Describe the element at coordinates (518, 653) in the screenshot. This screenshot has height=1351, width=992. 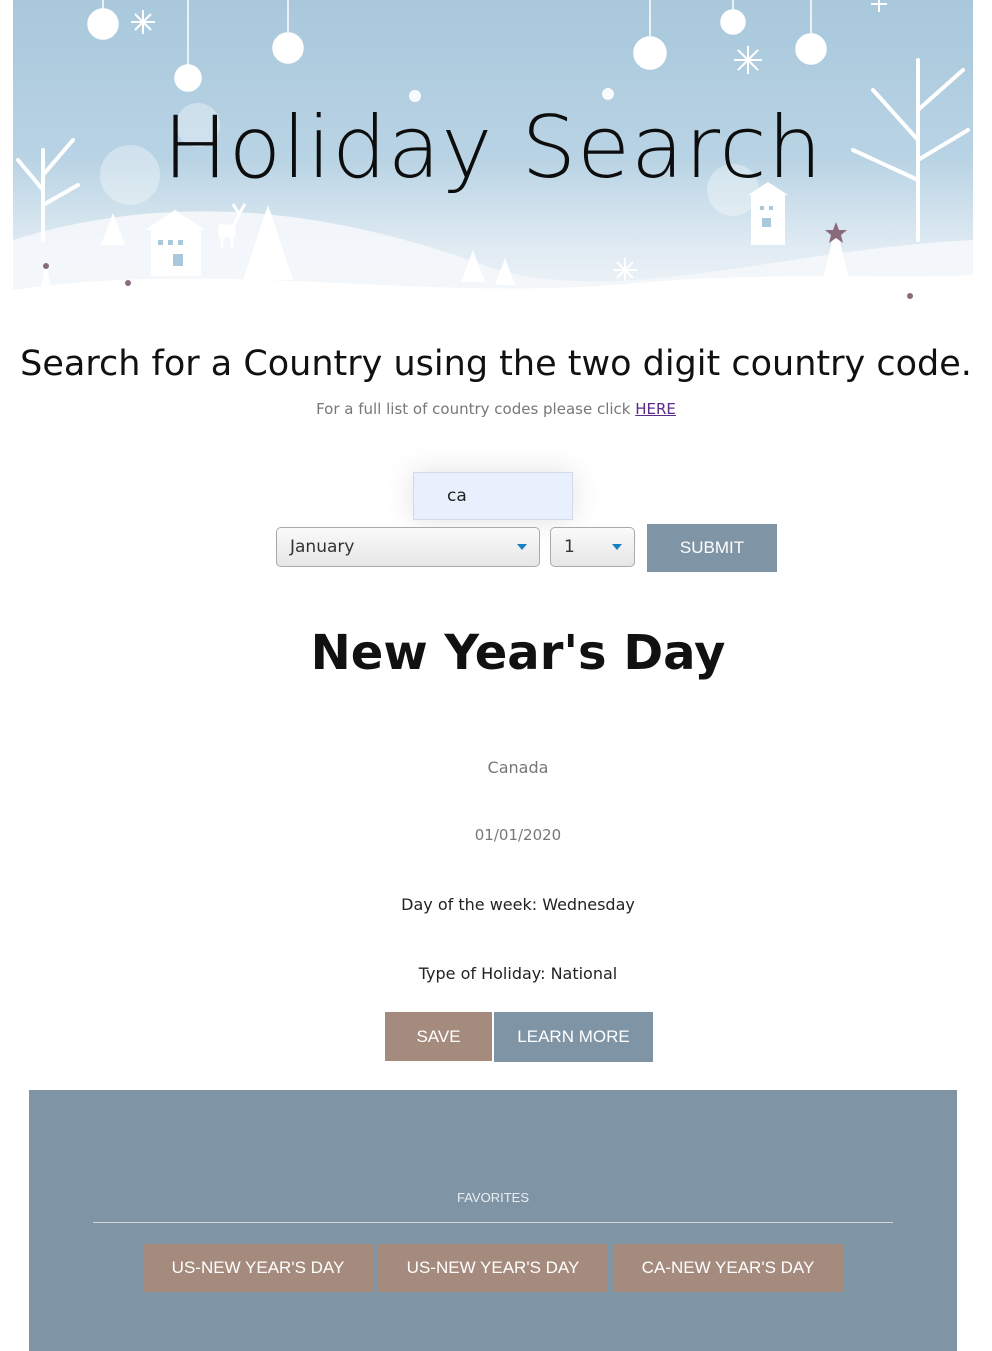
I see `holiday-name: New Year's Day` at that location.